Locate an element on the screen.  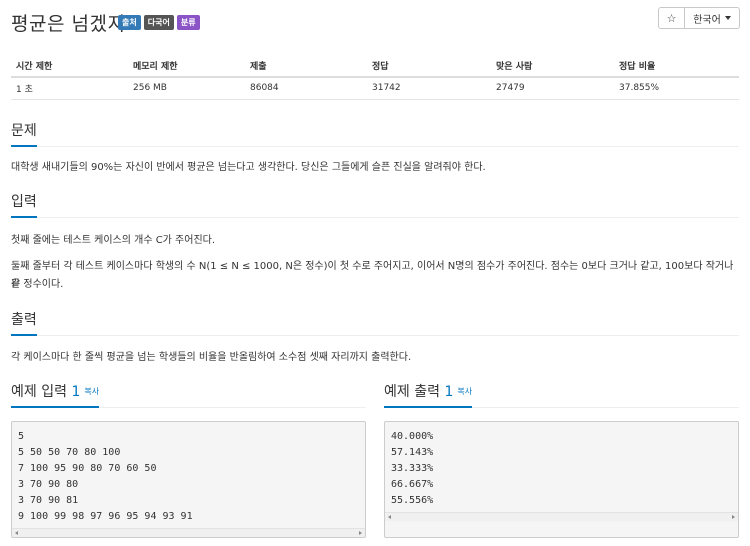
value-submissions: 86084 is located at coordinates (306, 88).